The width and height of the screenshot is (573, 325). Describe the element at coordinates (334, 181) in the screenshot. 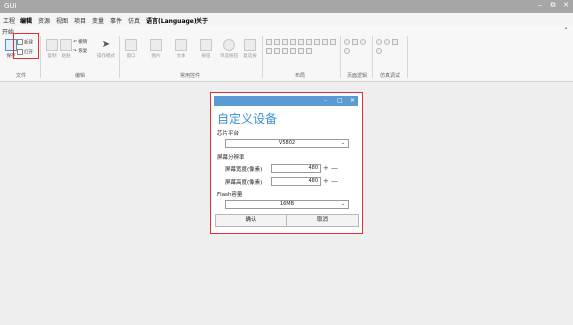

I see `height-minus-icon: —` at that location.